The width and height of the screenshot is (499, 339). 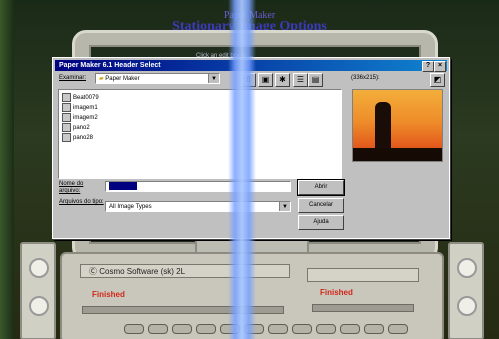 I want to click on list-item: pano2, so click(x=76, y=127).